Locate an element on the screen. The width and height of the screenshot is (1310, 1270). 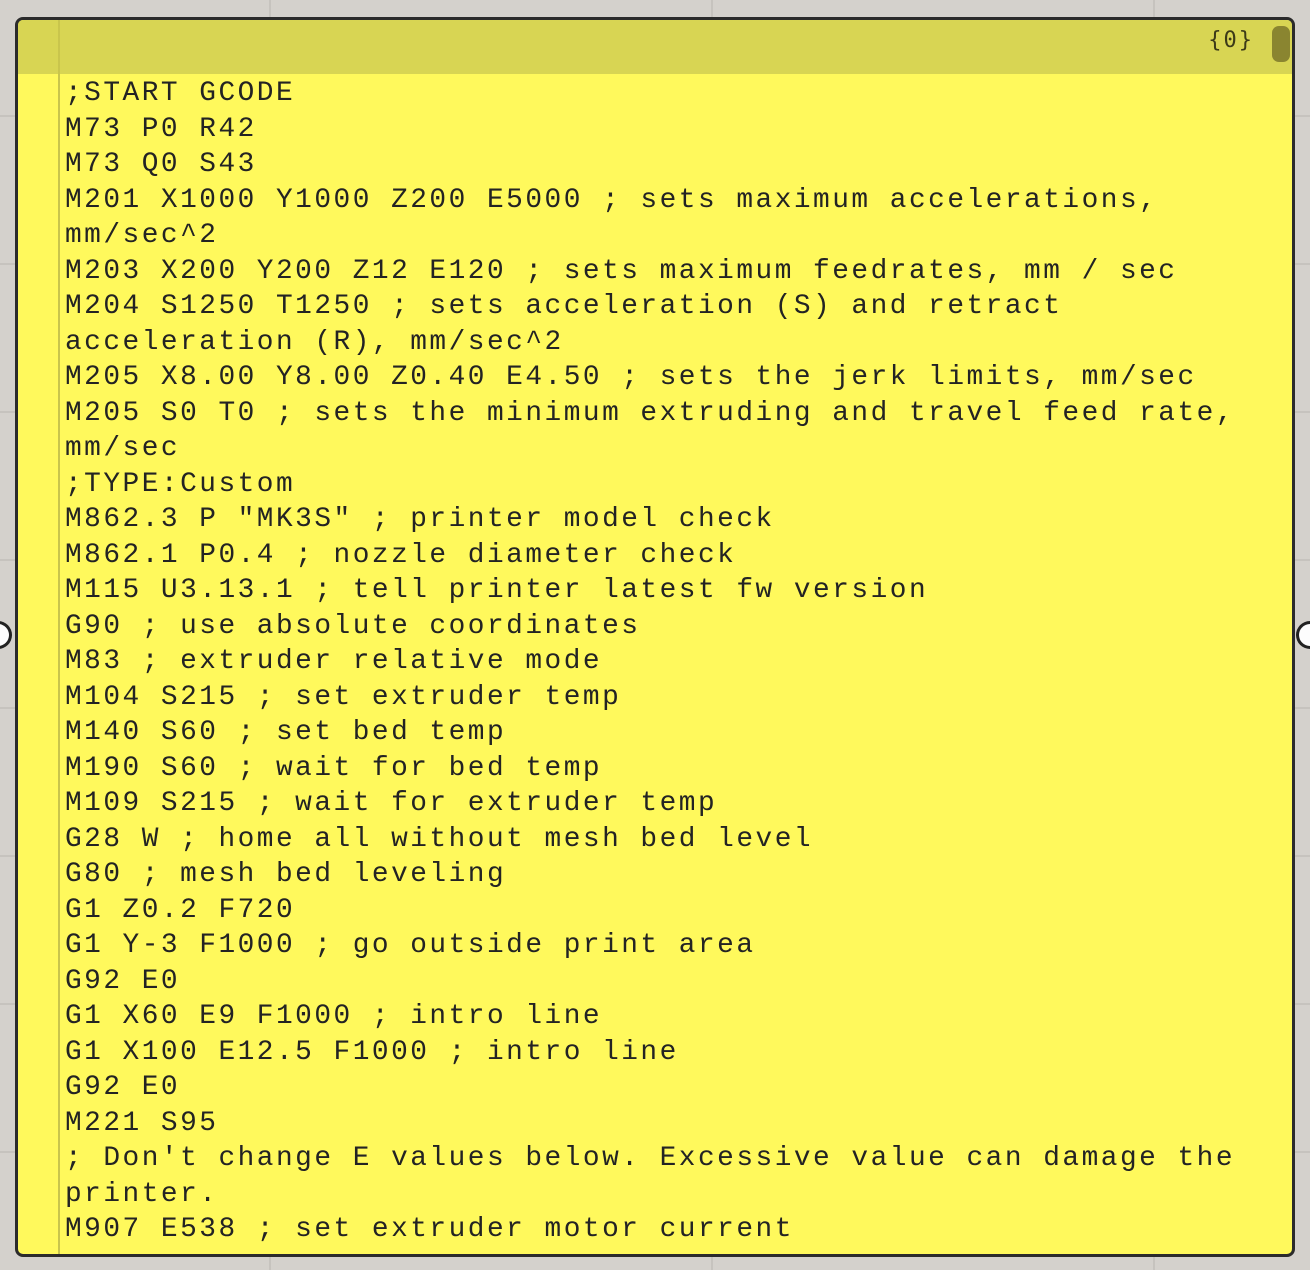
panel-title-bar is located at coordinates (655, 47).